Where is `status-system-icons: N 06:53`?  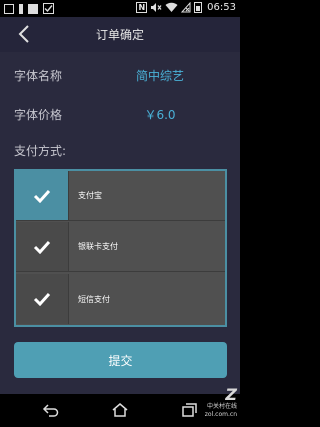 status-system-icons: N 06:53 is located at coordinates (186, 7).